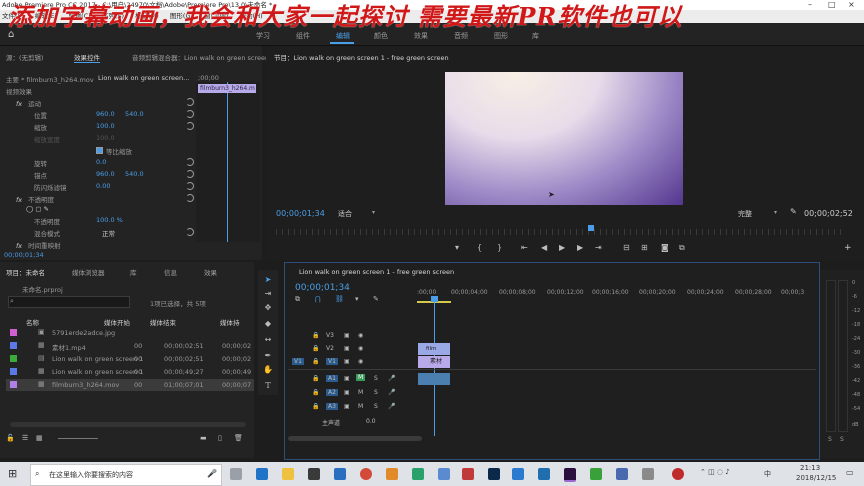 This screenshot has width=864, height=486. Describe the element at coordinates (39, 438) in the screenshot. I see `icon-view-icon: ▦` at that location.